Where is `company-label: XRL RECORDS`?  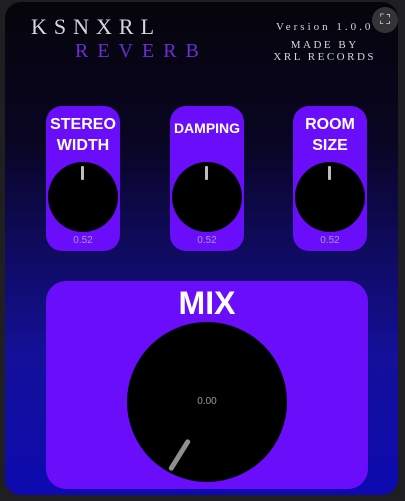
company-label: XRL RECORDS is located at coordinates (324, 57).